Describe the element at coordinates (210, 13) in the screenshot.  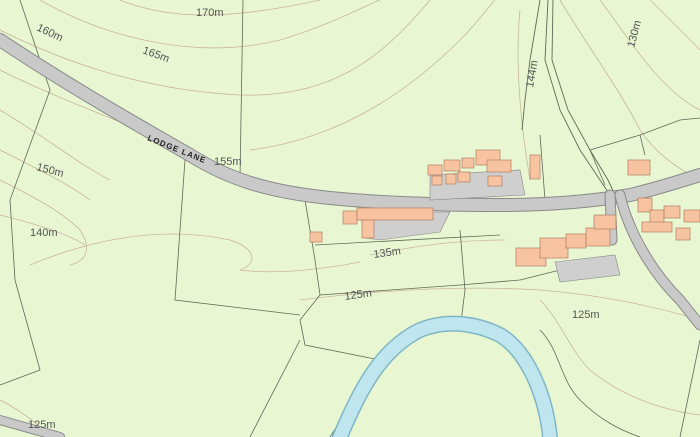
I see `contour-label: 170m` at that location.